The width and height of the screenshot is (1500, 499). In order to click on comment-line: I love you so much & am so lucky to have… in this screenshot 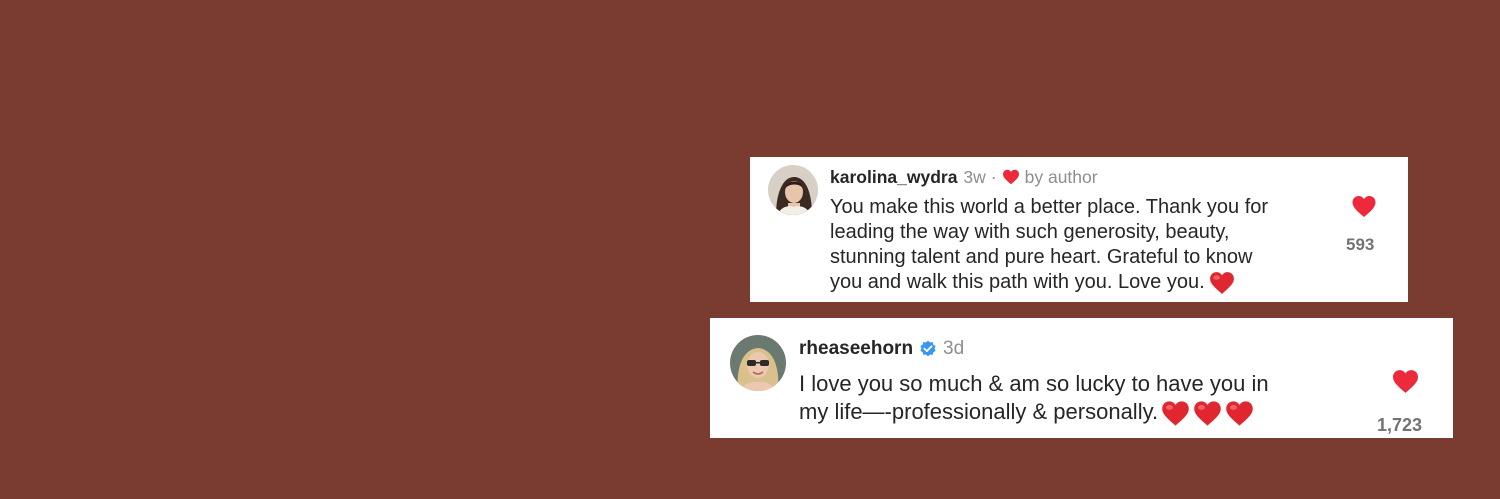, I will do `click(1034, 383)`.